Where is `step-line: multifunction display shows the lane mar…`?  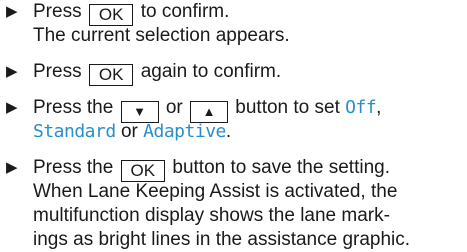 step-line: multifunction display shows the lane mar… is located at coordinates (211, 215).